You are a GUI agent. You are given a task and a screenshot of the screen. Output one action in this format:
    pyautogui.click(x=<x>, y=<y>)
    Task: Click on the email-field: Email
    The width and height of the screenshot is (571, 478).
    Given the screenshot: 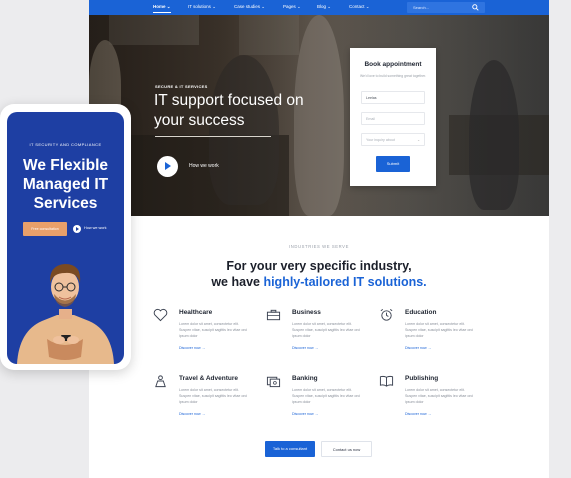 What is the action you would take?
    pyautogui.click(x=393, y=118)
    